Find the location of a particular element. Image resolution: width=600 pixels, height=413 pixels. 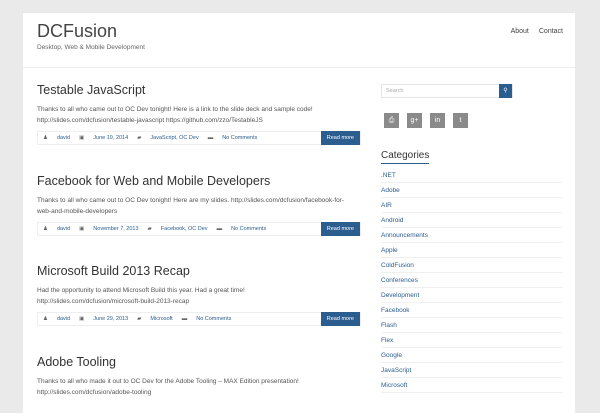

post-categories: Facebook, OC Dev is located at coordinates (184, 229).